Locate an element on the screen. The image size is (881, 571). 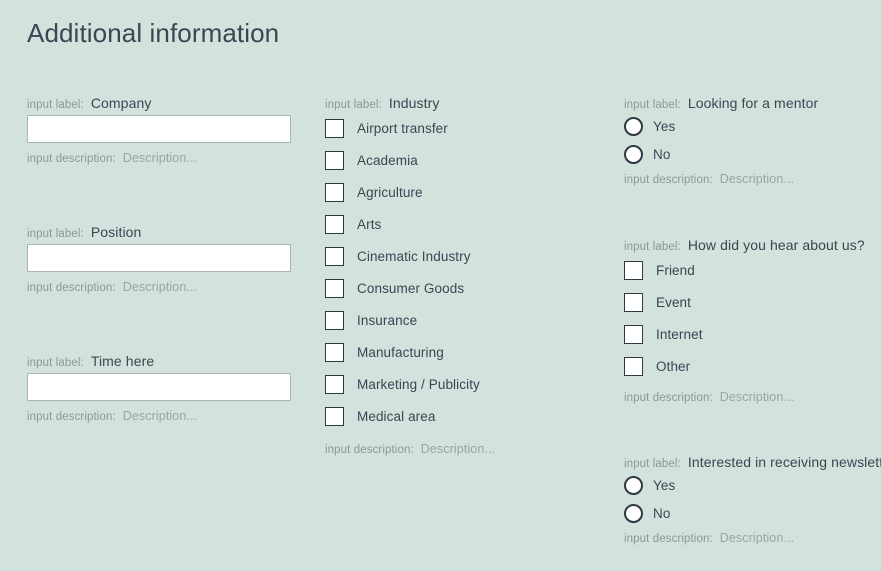
checkbox-row-agriculture: Agriculture is located at coordinates (410, 192).